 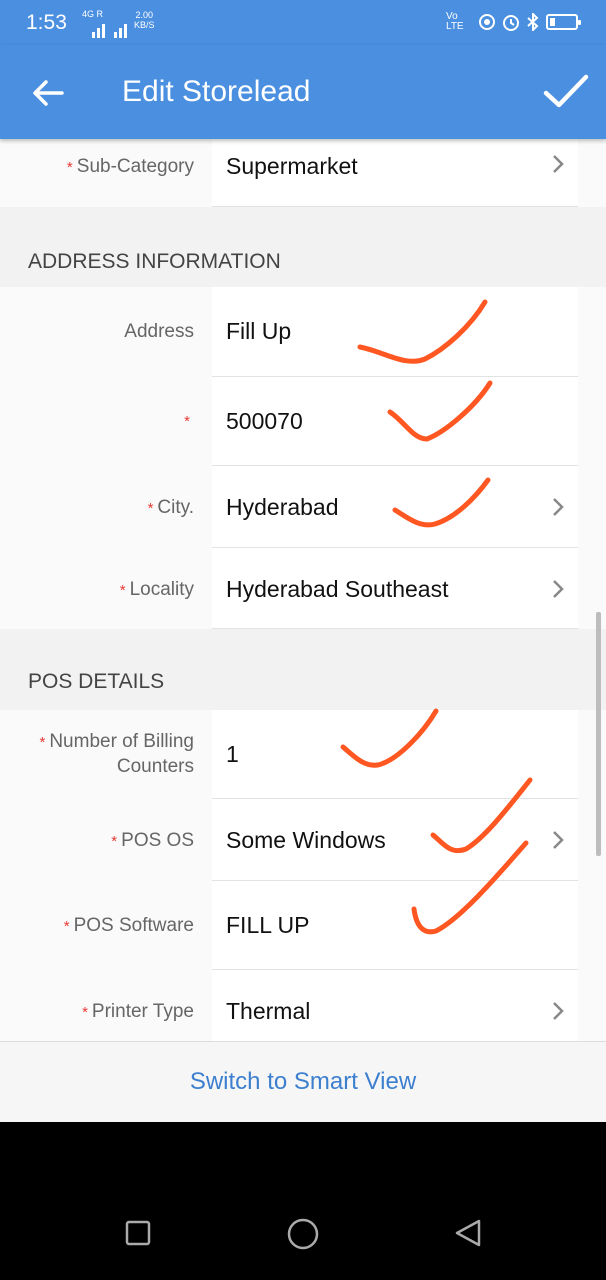 I want to click on sub-category-label: * Sub-Category, so click(x=130, y=166).